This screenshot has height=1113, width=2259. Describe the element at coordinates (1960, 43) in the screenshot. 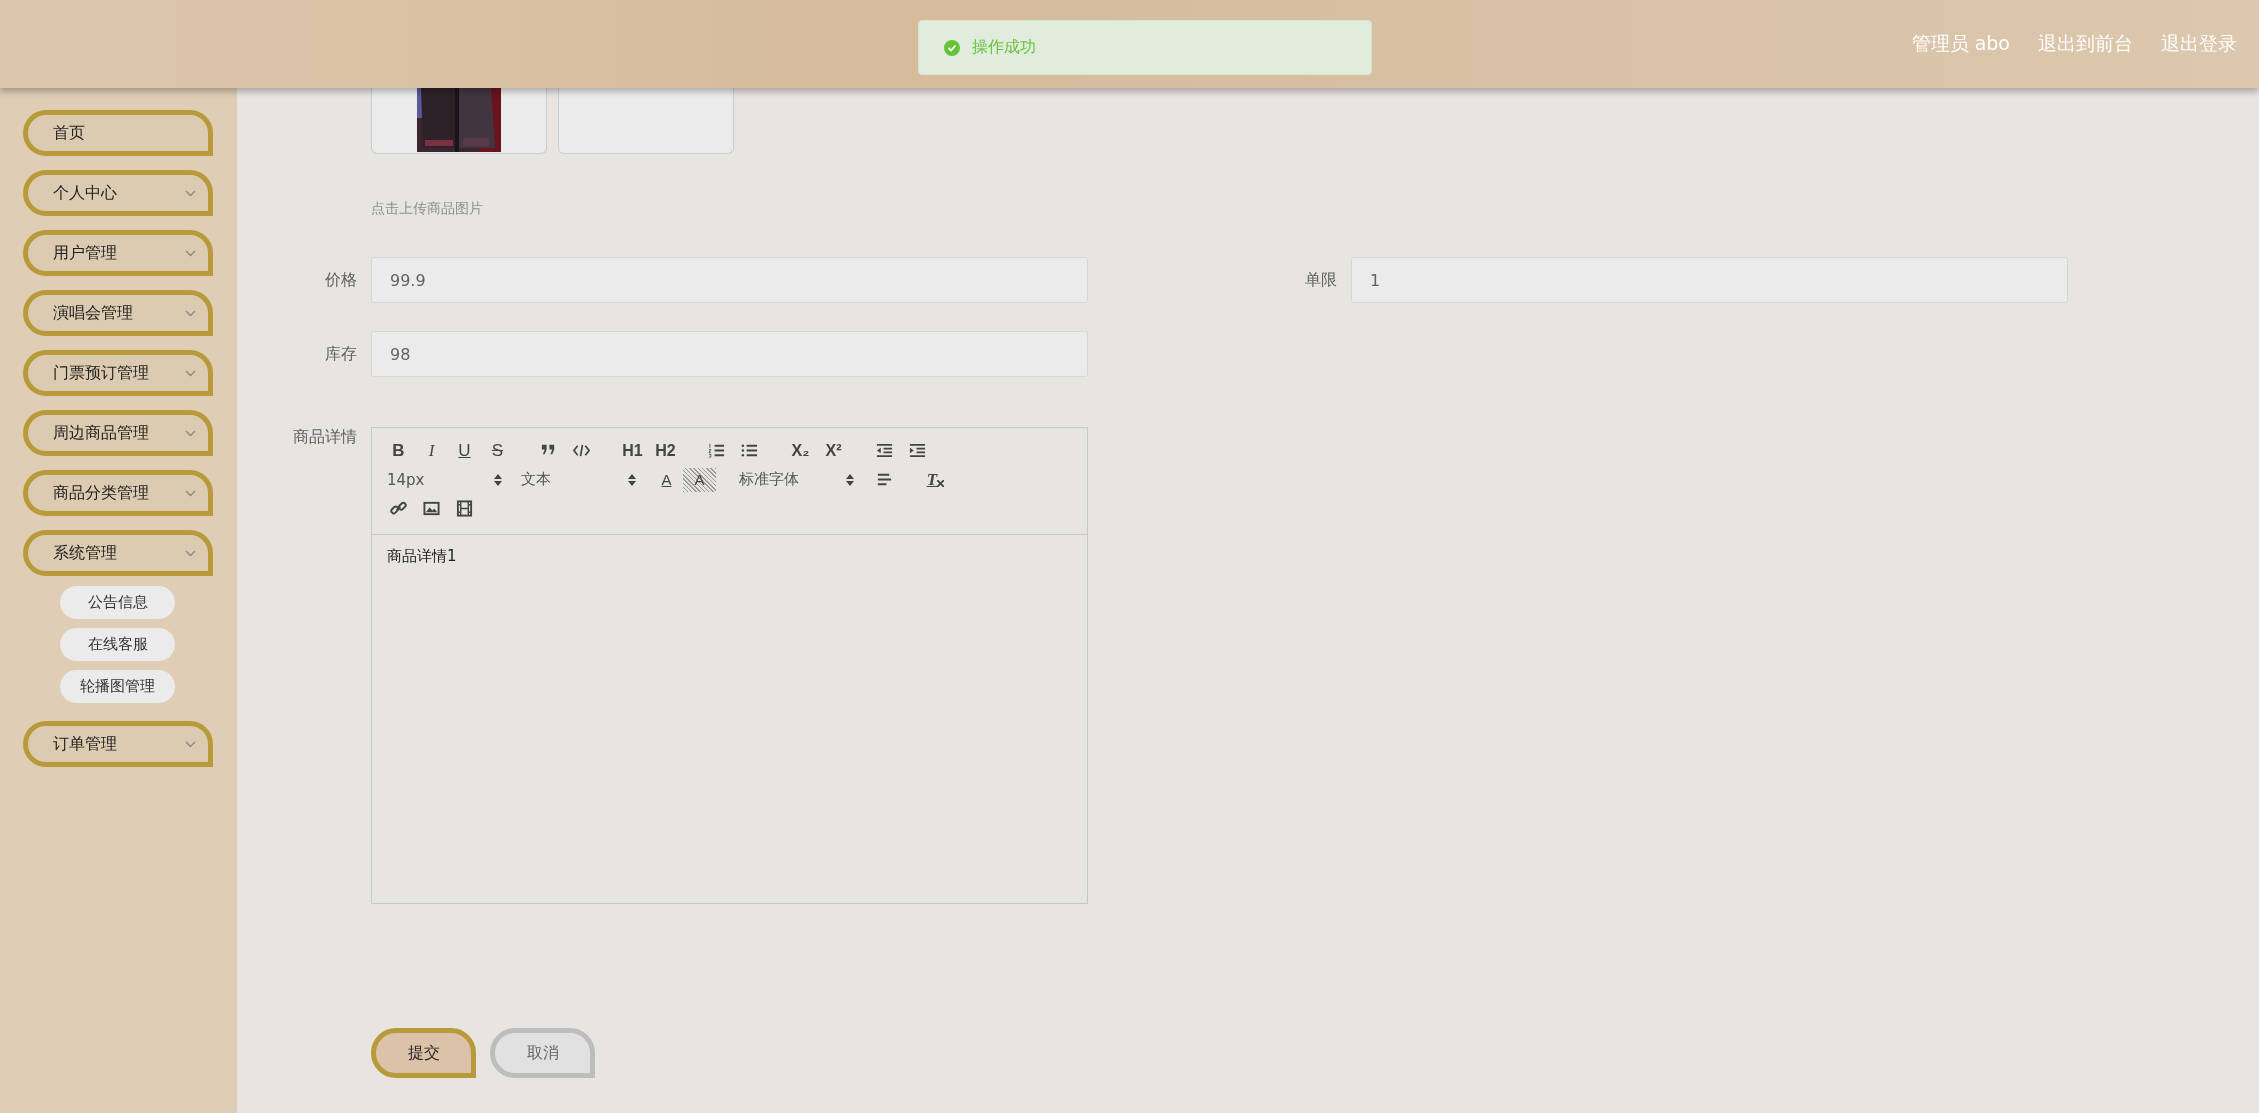

I see `user-label: 管理员 abo` at that location.